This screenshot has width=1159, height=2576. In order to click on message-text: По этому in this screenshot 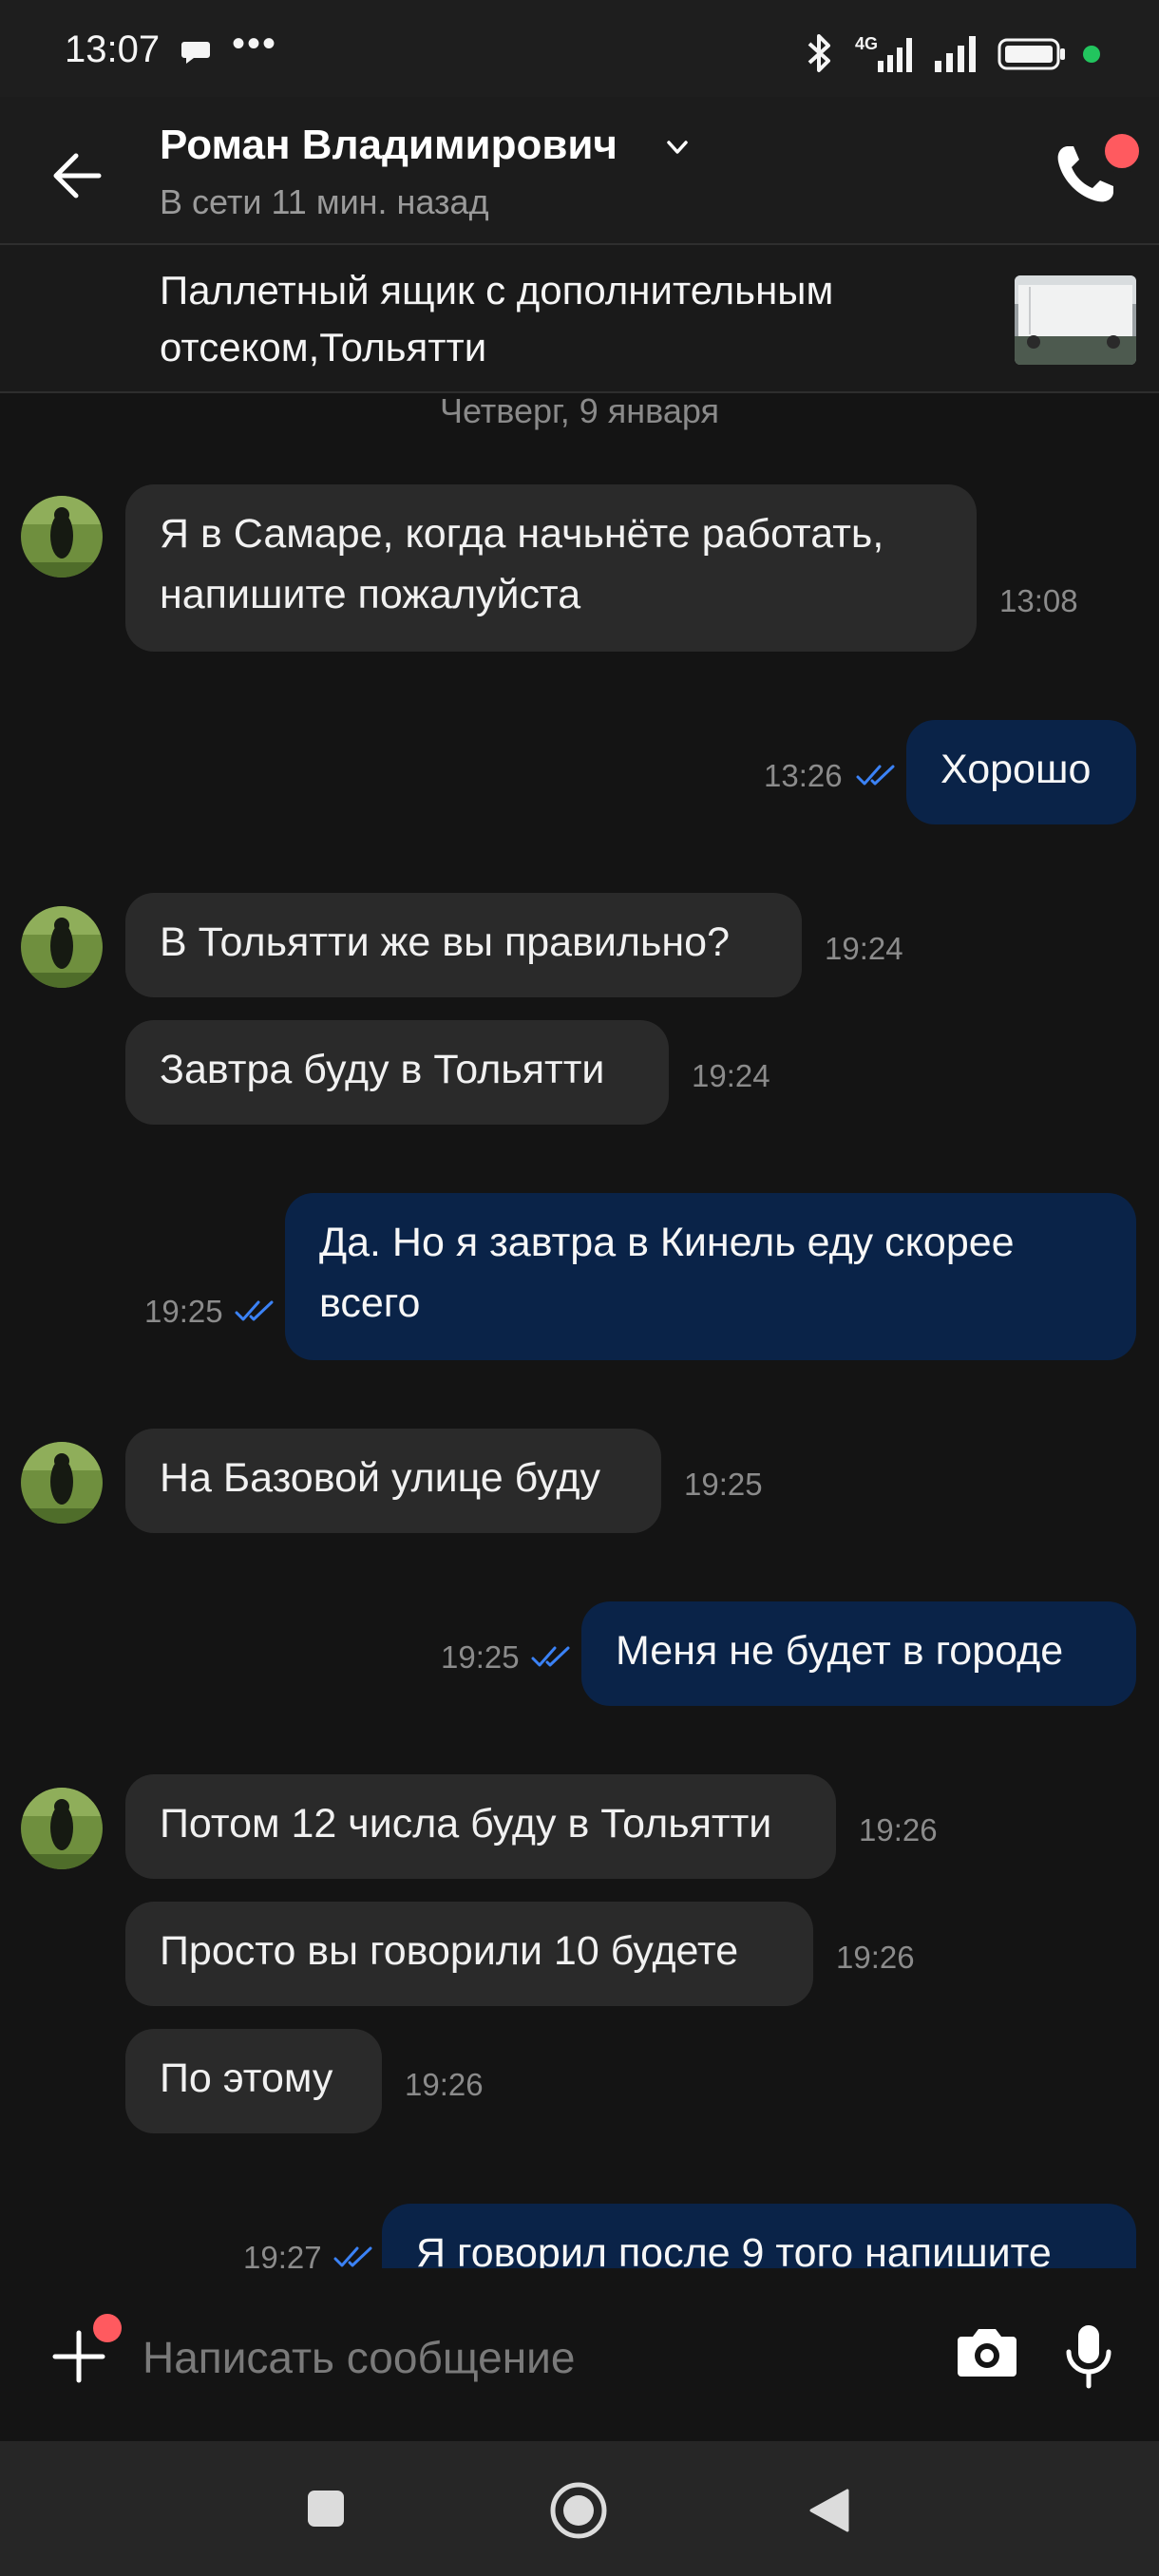, I will do `click(246, 2078)`.